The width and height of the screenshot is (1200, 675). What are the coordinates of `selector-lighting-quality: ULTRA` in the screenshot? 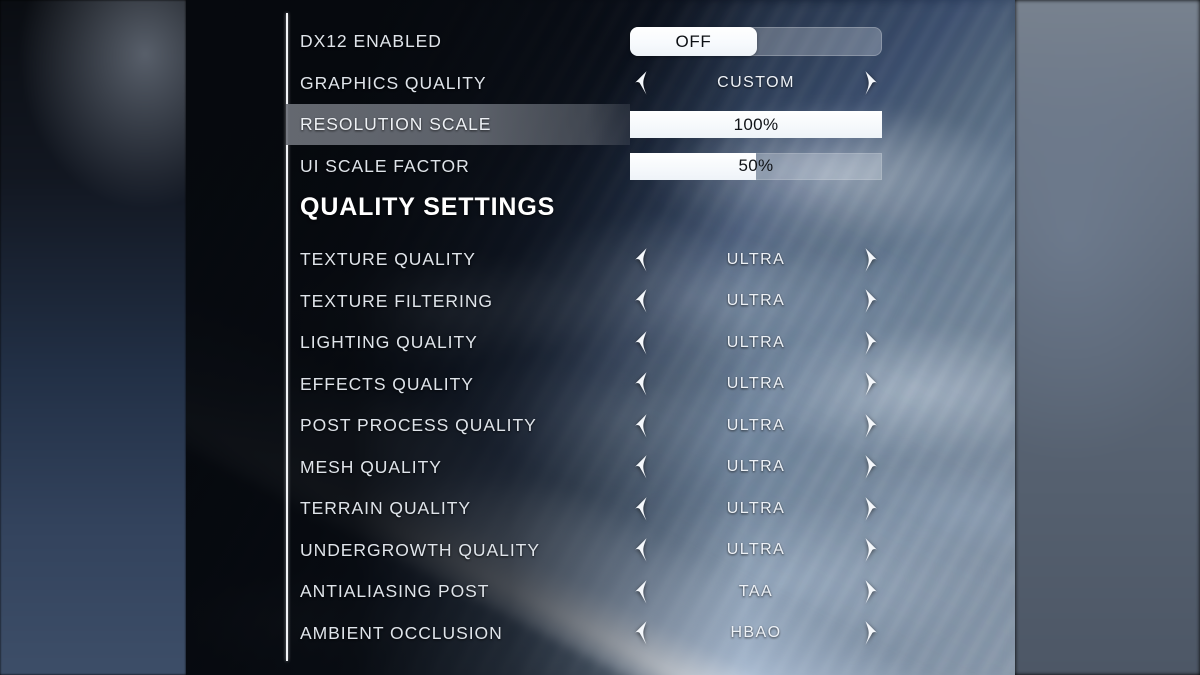 It's located at (756, 342).